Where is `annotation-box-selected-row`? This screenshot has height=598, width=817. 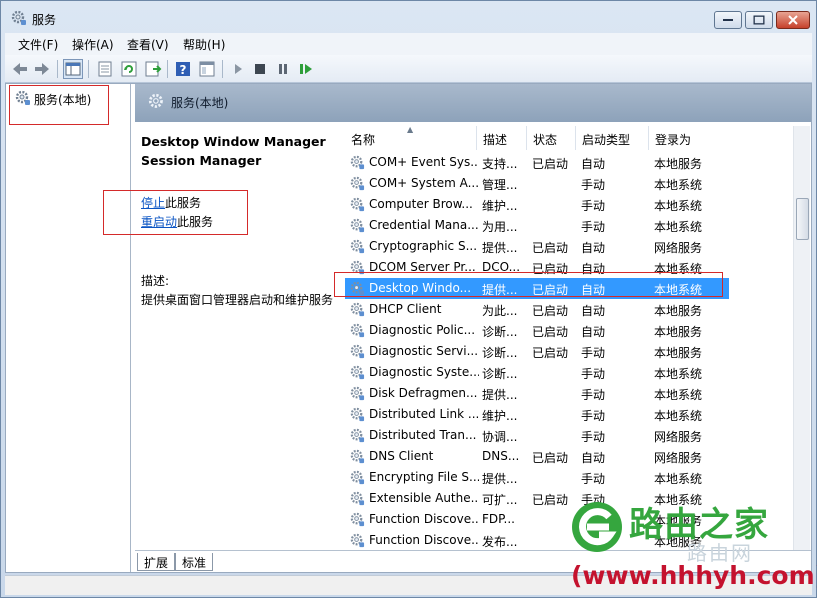 annotation-box-selected-row is located at coordinates (528, 284).